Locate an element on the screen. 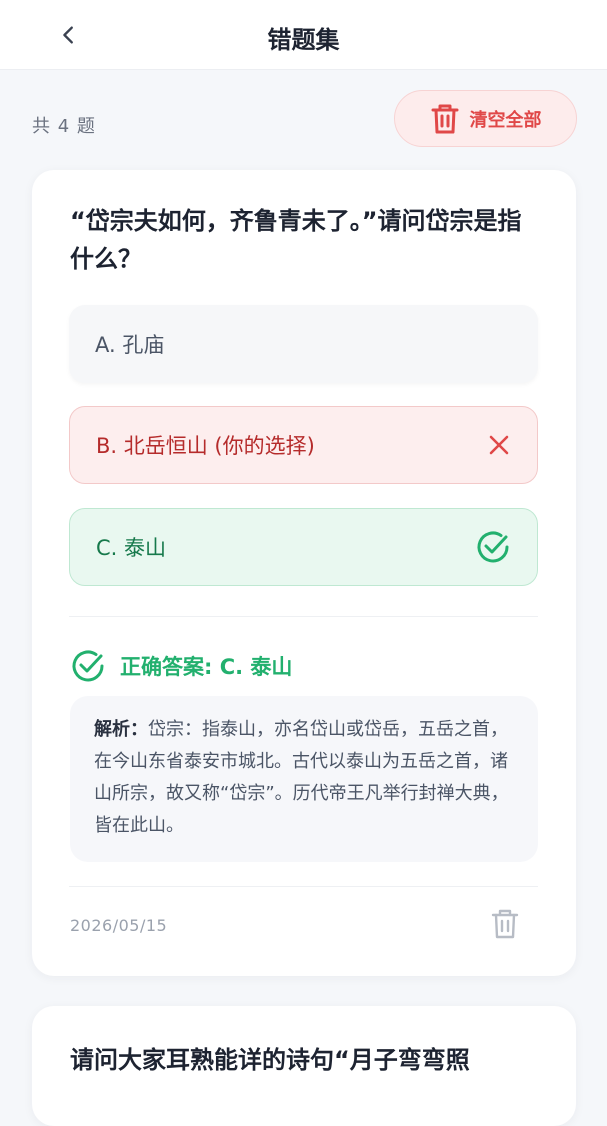 The width and height of the screenshot is (607, 1126). option-b-wrong: B. 北岳恒山 (你的选择) is located at coordinates (303, 445).